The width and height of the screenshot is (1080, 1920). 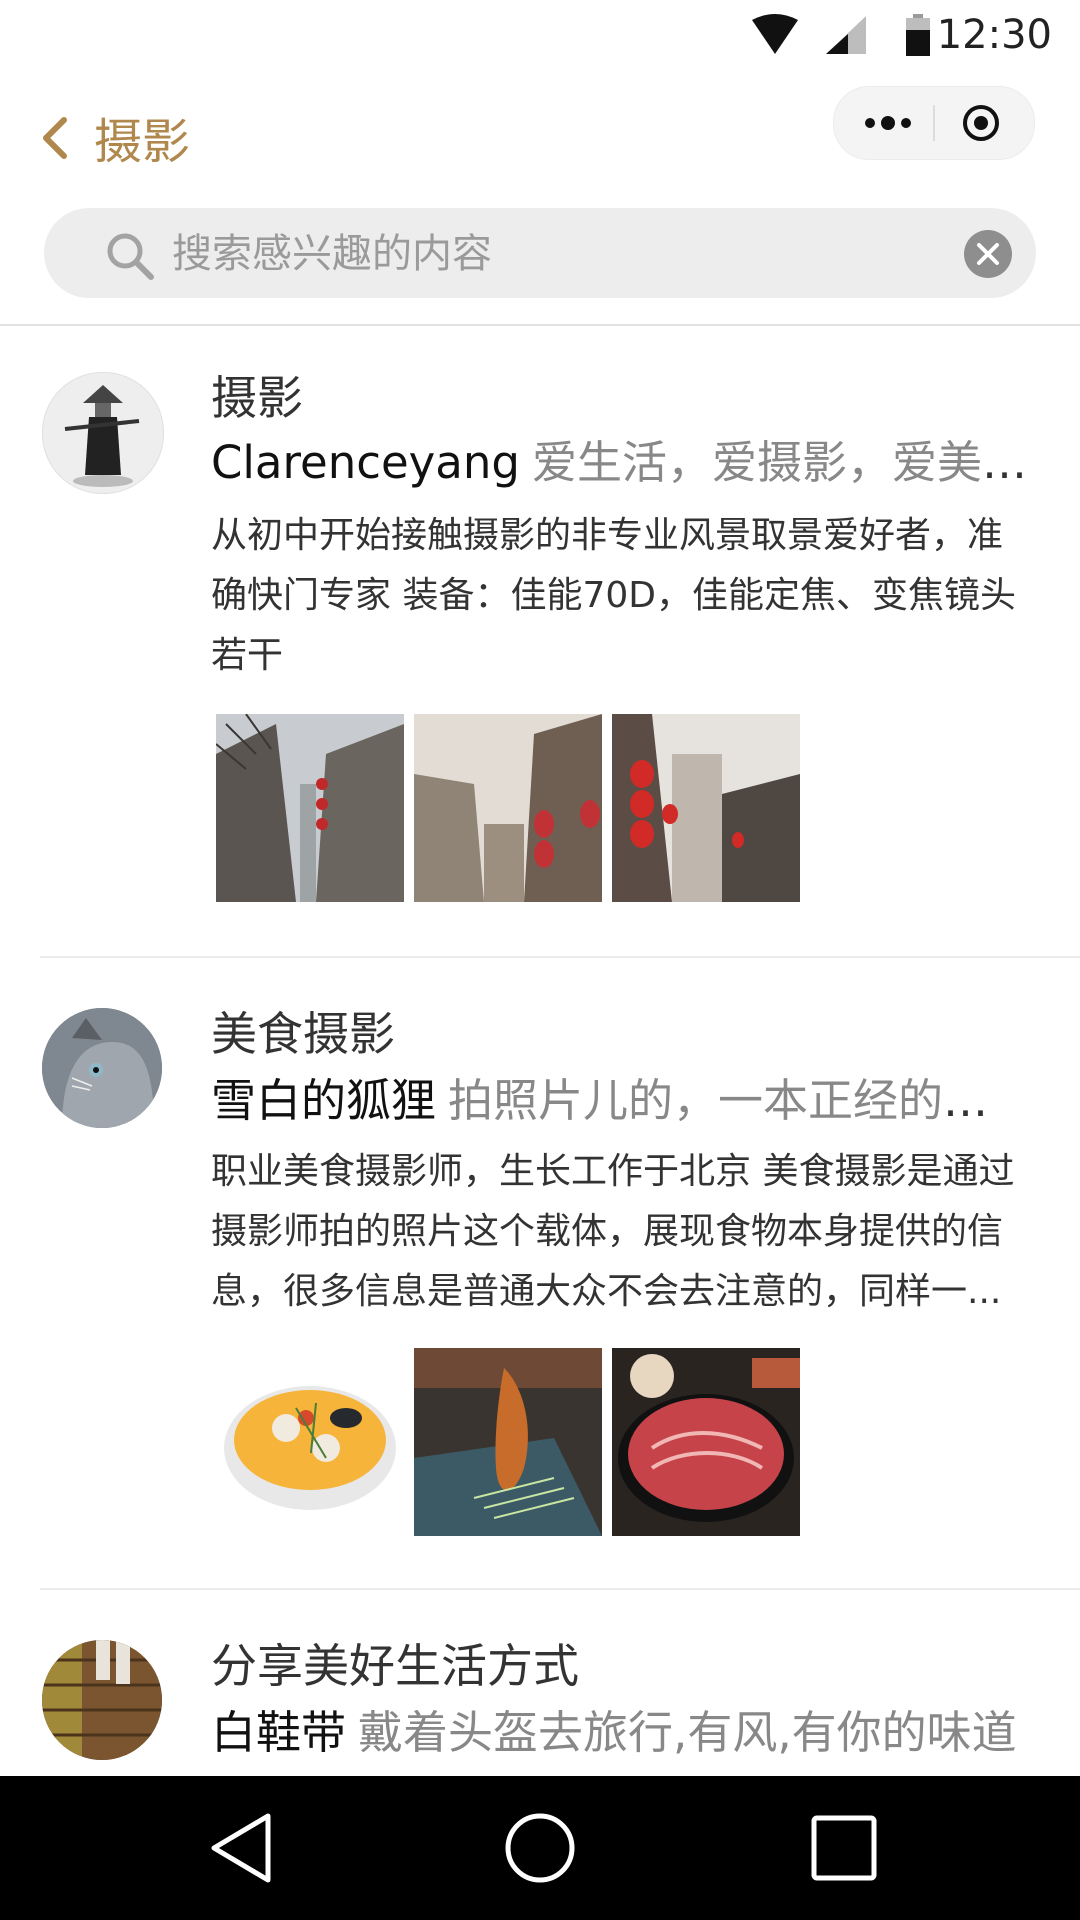 What do you see at coordinates (981, 123) in the screenshot?
I see `close-miniprogram-icon` at bounding box center [981, 123].